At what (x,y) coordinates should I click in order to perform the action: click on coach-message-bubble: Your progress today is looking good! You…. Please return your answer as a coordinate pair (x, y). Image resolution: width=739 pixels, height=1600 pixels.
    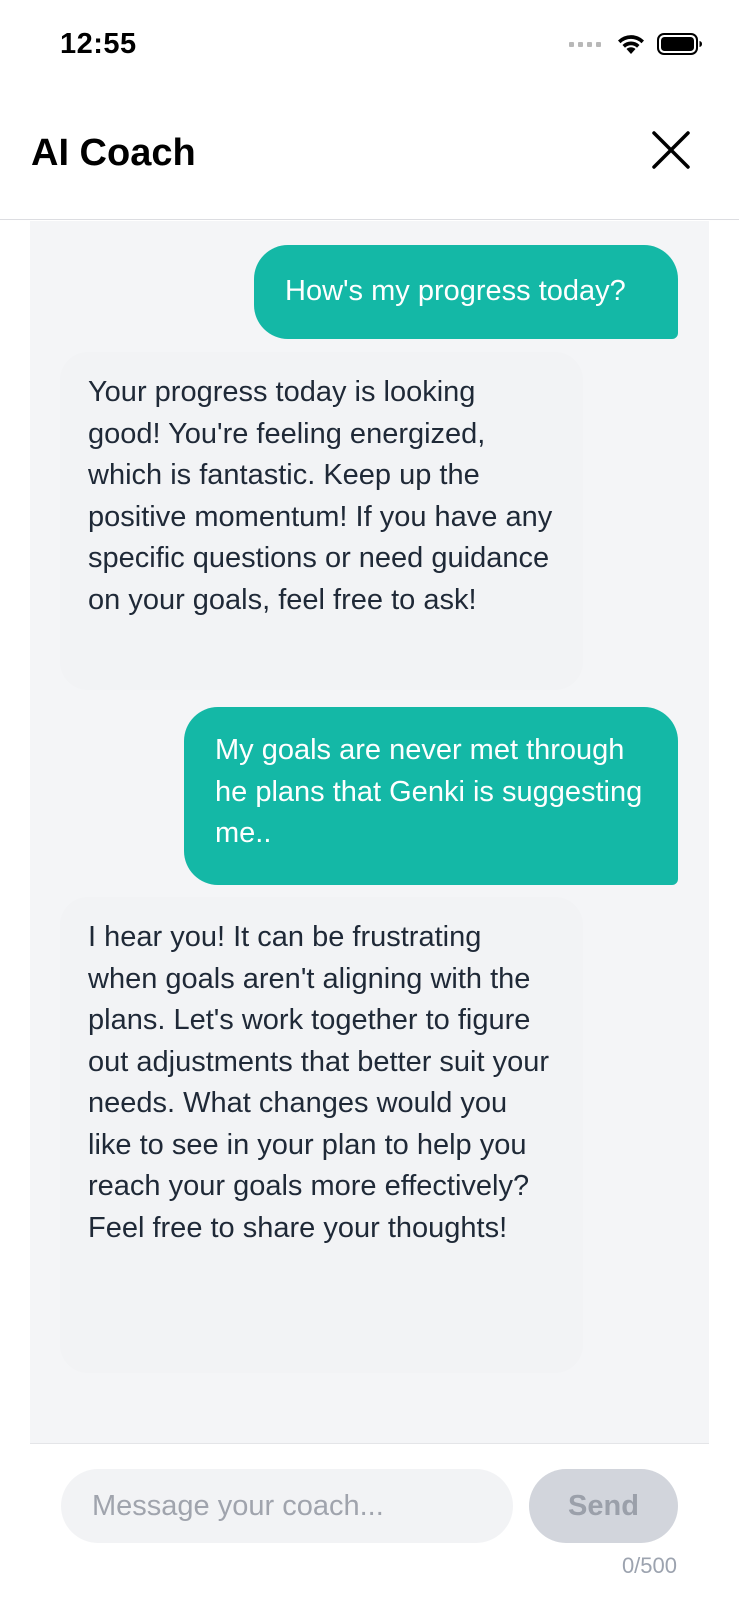
    Looking at the image, I should click on (321, 521).